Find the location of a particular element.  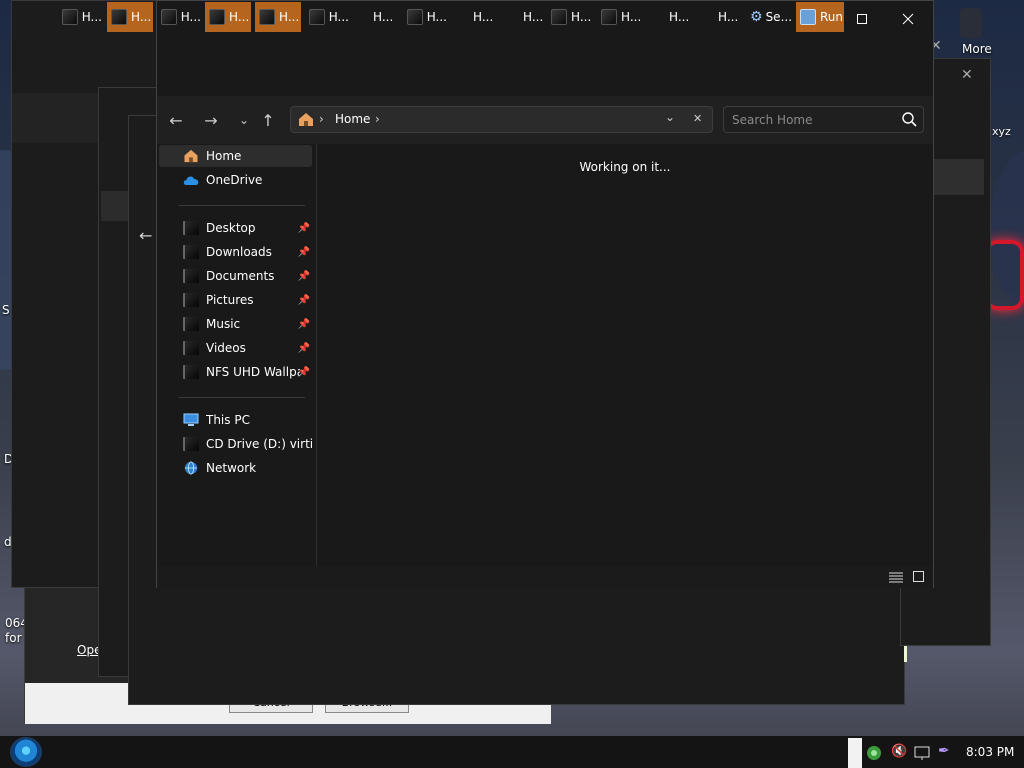

sidebar-item-desktop: Desktop 📌 is located at coordinates (235, 228).